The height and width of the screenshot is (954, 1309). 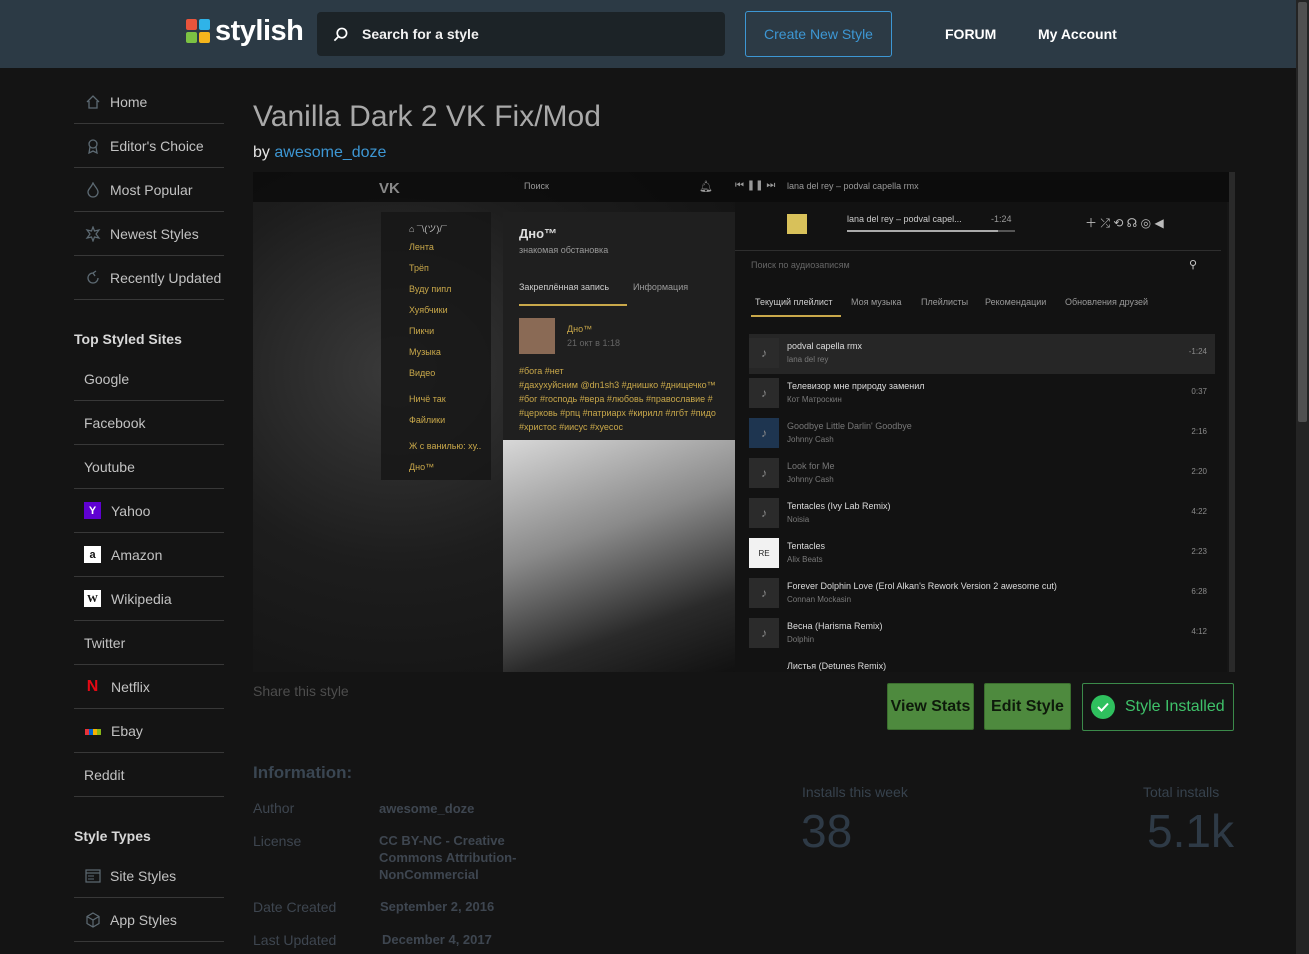 What do you see at coordinates (115, 422) in the screenshot?
I see `sidebar-item-label: Facebook` at bounding box center [115, 422].